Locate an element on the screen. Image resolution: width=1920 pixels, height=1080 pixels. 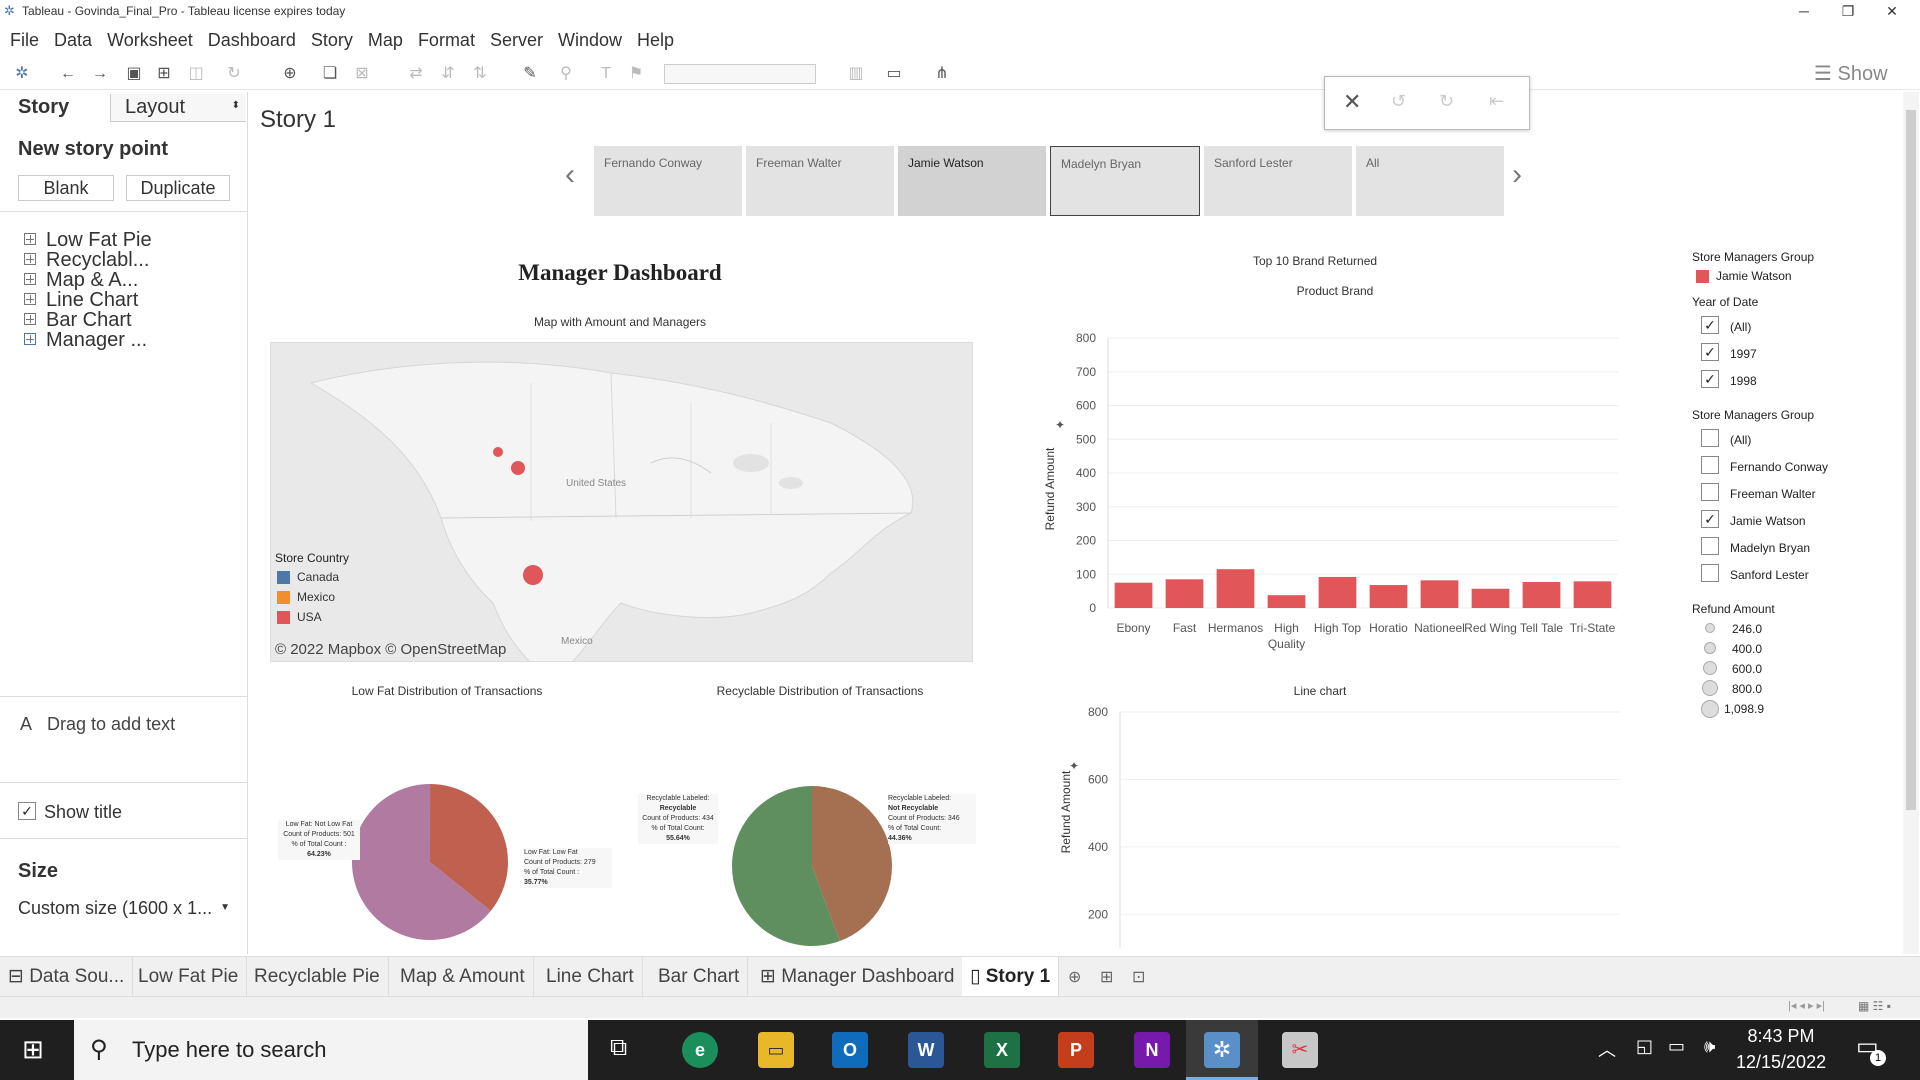
menu-worksheet: Worksheet is located at coordinates (145, 40).